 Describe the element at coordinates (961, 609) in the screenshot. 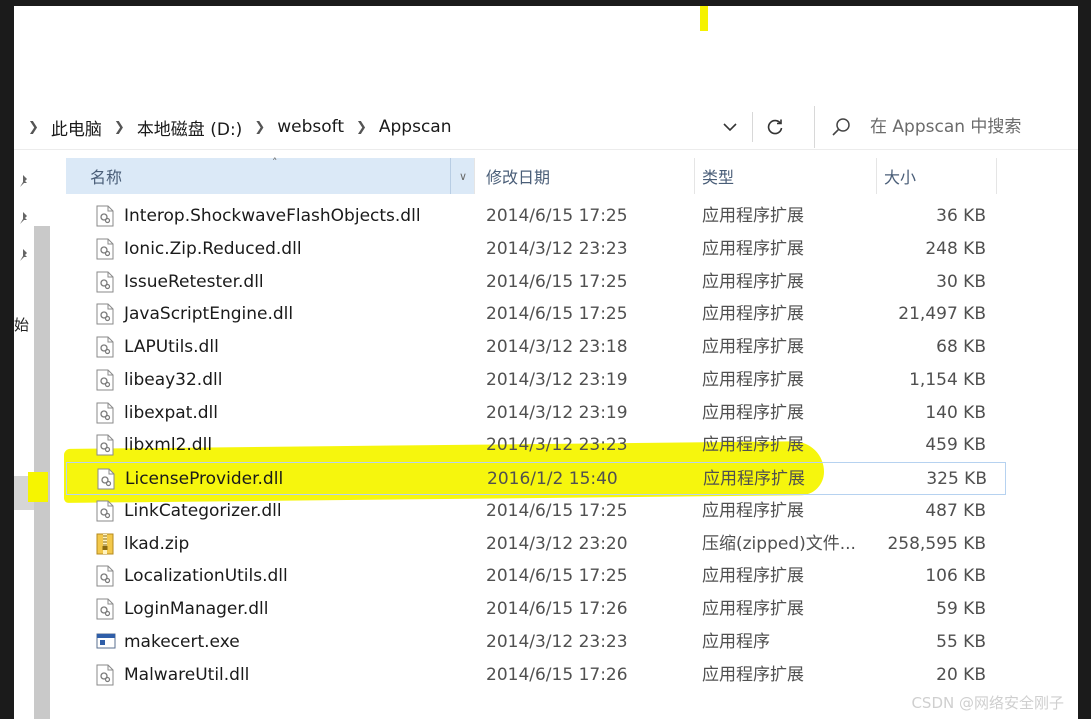

I see `file-size: 59 KB` at that location.